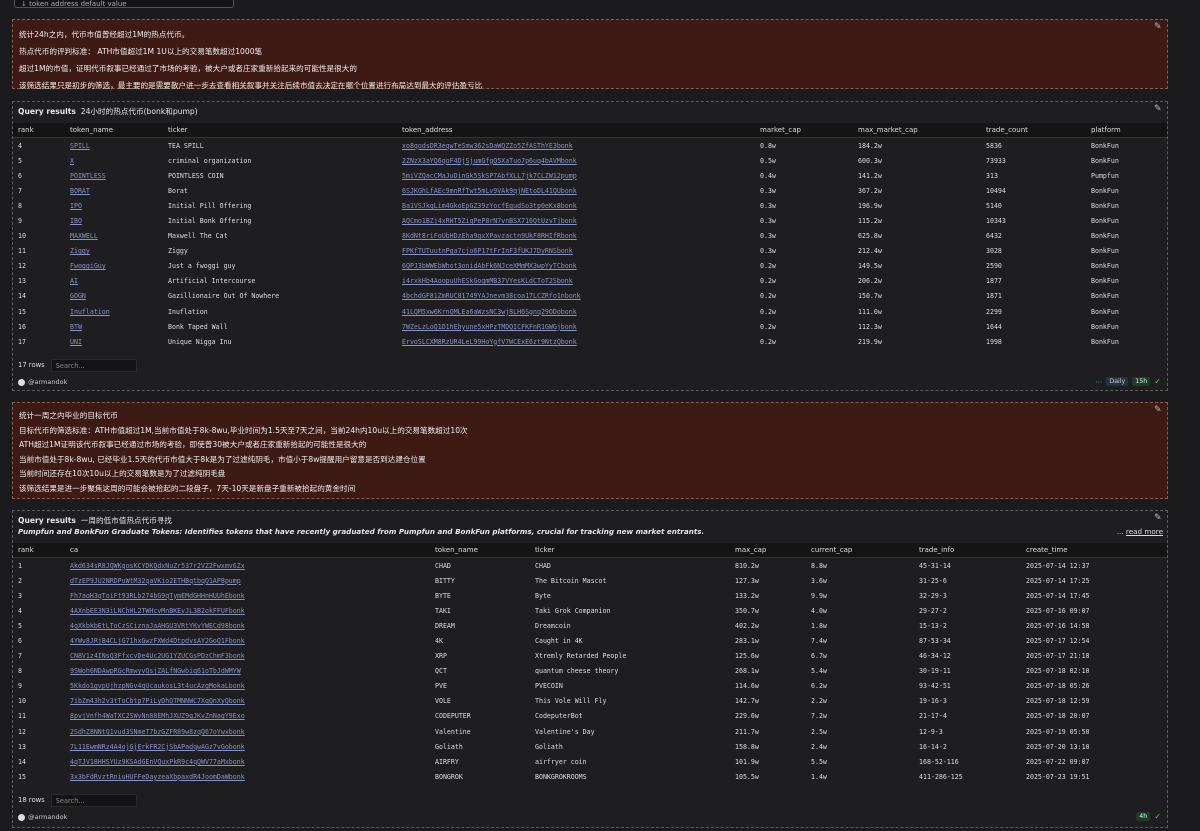  I want to click on column-header-market-cap: market_cap, so click(804, 130).